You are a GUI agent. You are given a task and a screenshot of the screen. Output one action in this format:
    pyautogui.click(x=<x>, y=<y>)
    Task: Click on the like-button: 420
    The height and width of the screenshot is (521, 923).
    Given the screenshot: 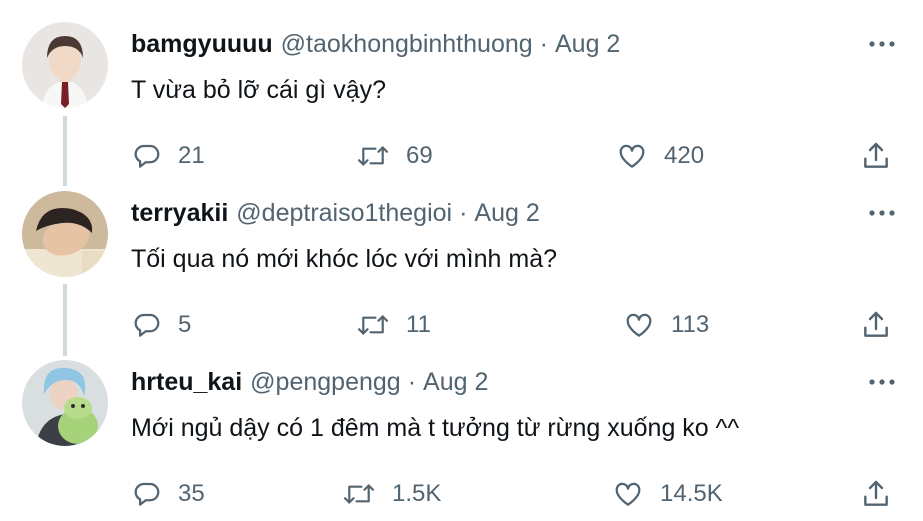 What is the action you would take?
    pyautogui.click(x=660, y=156)
    